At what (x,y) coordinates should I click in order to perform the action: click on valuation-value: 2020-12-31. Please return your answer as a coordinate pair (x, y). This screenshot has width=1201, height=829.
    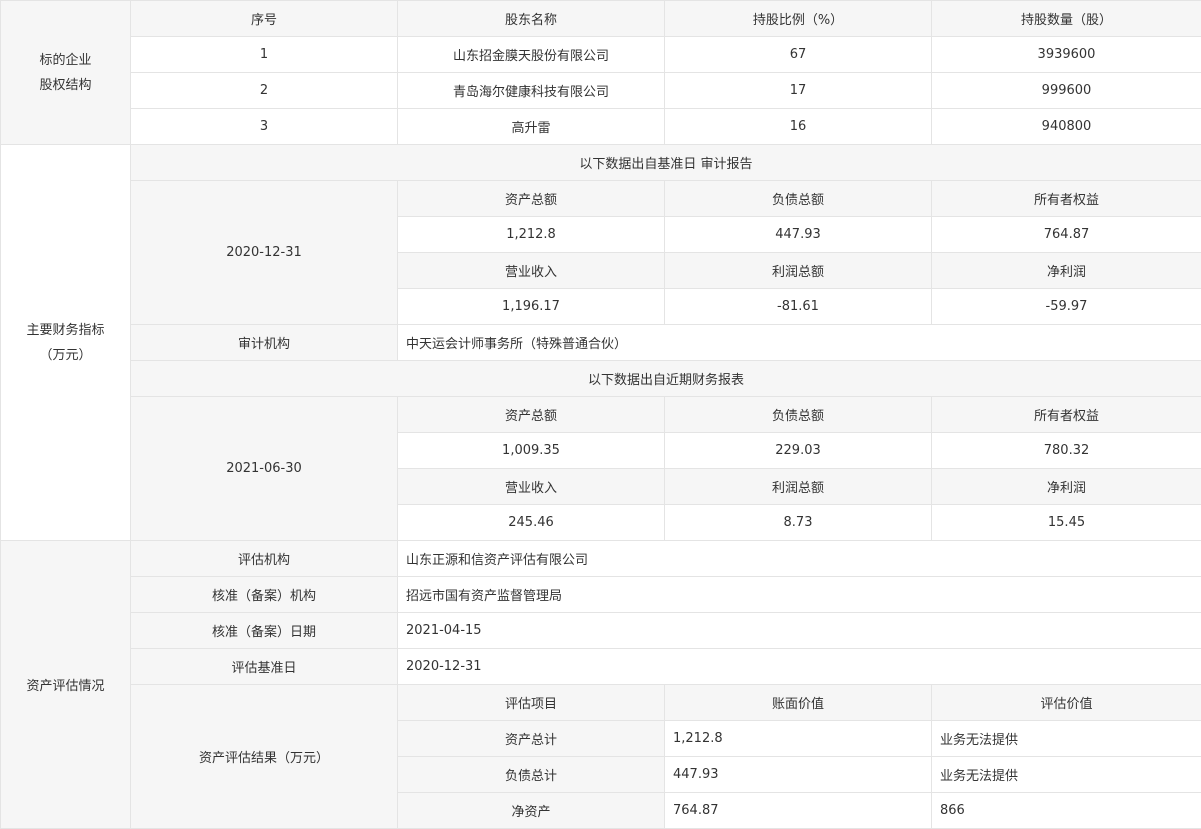
    Looking at the image, I should click on (799, 667).